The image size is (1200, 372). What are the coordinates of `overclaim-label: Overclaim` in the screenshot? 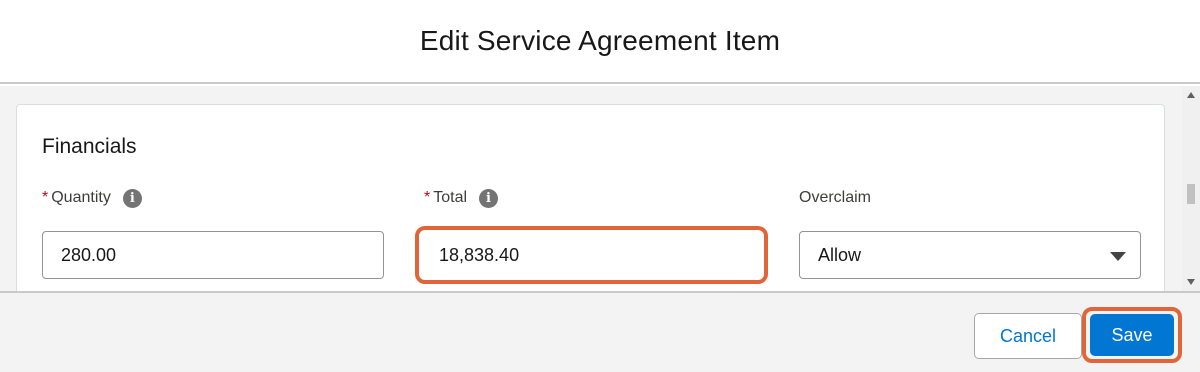 It's located at (835, 197).